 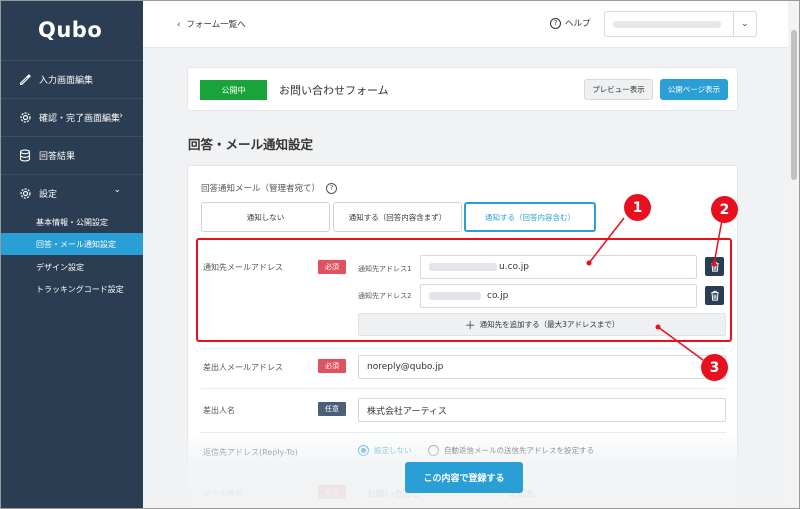 I want to click on notify-option-with-content: 通知する（回答内容含む）, so click(x=530, y=217).